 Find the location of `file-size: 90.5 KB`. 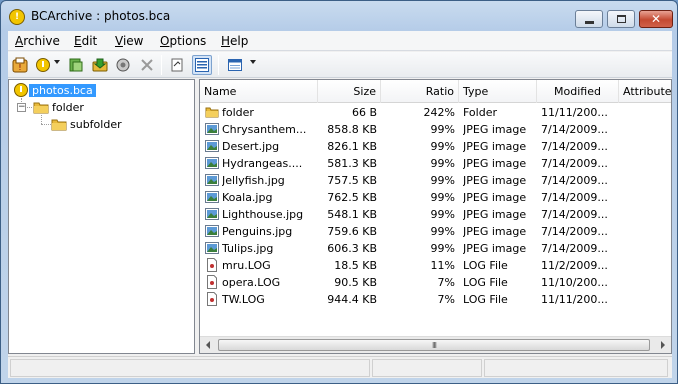

file-size: 90.5 KB is located at coordinates (355, 282).